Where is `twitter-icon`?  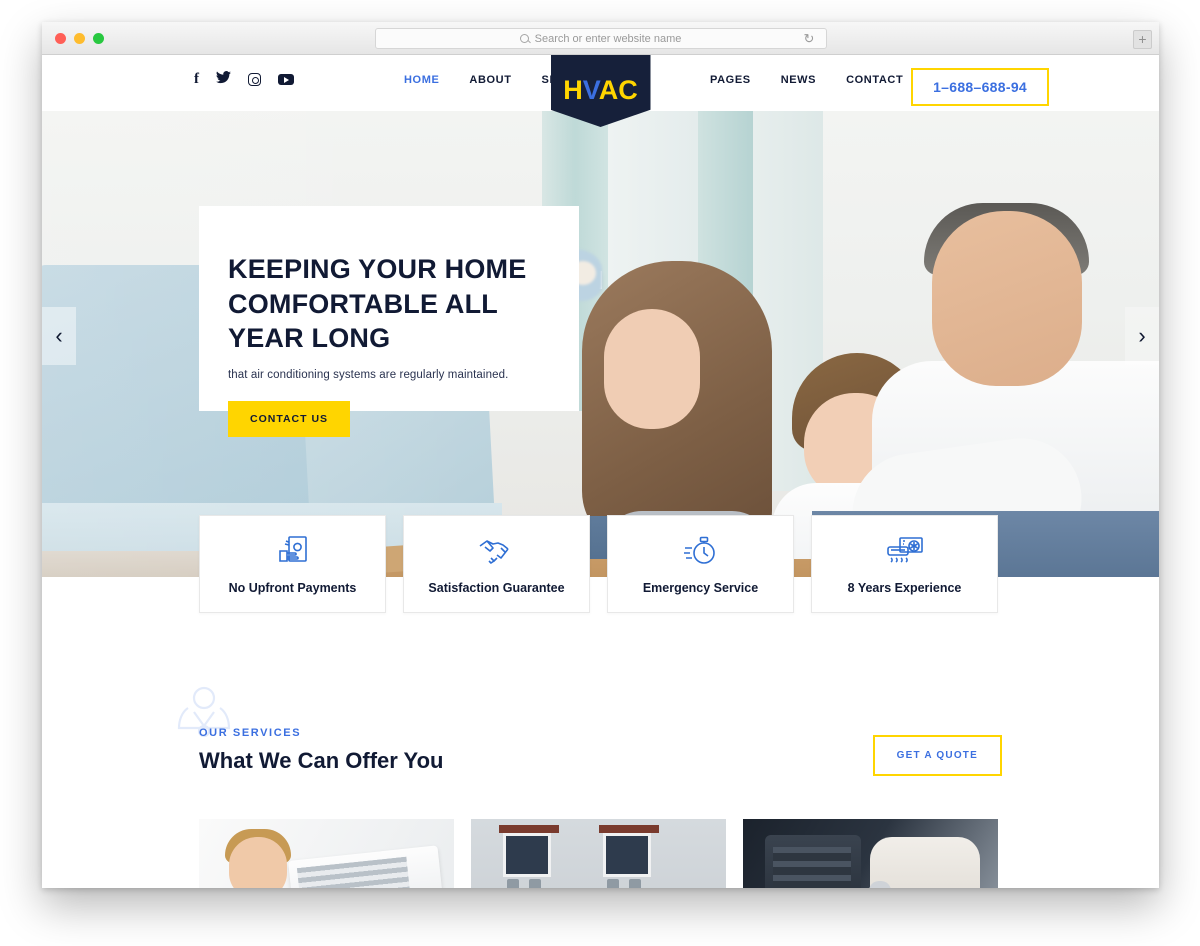 twitter-icon is located at coordinates (223, 79).